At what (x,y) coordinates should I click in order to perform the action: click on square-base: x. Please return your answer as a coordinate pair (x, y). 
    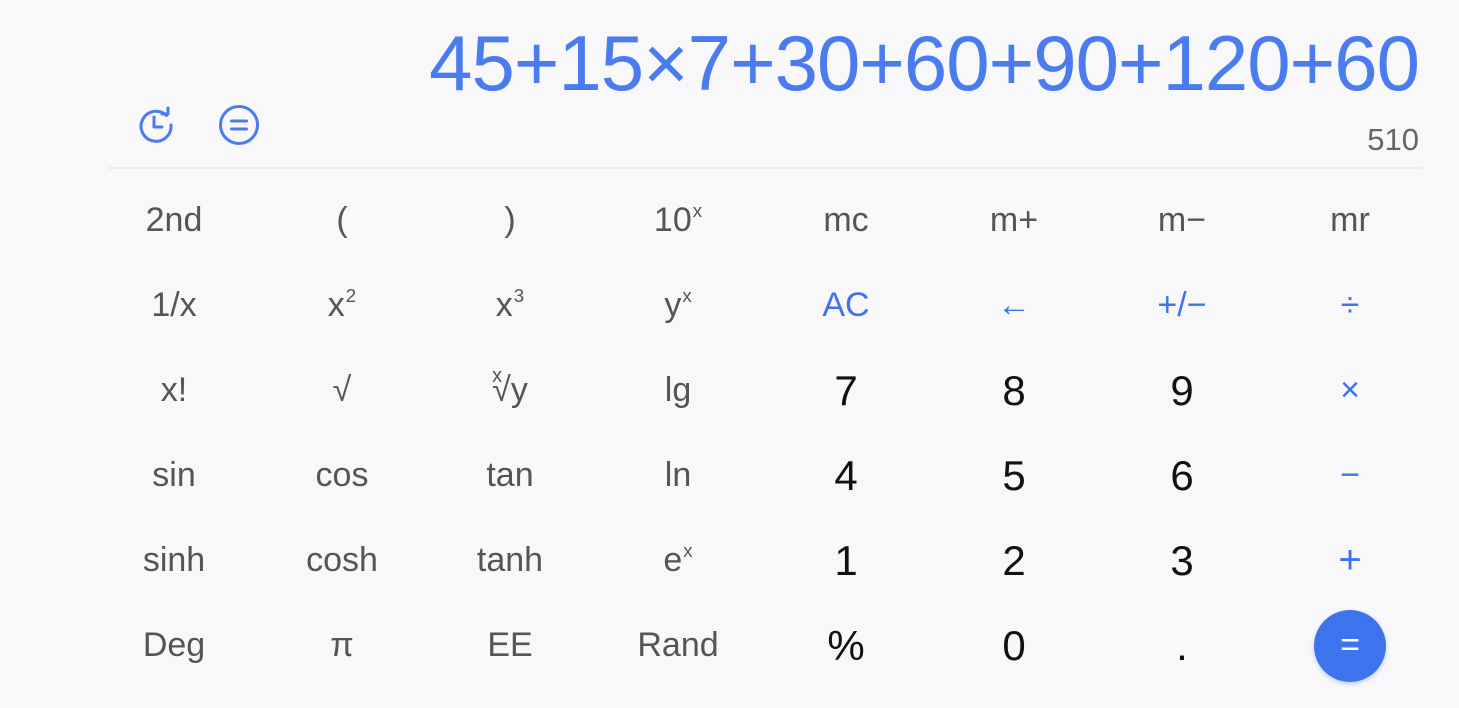
    Looking at the image, I should click on (336, 305).